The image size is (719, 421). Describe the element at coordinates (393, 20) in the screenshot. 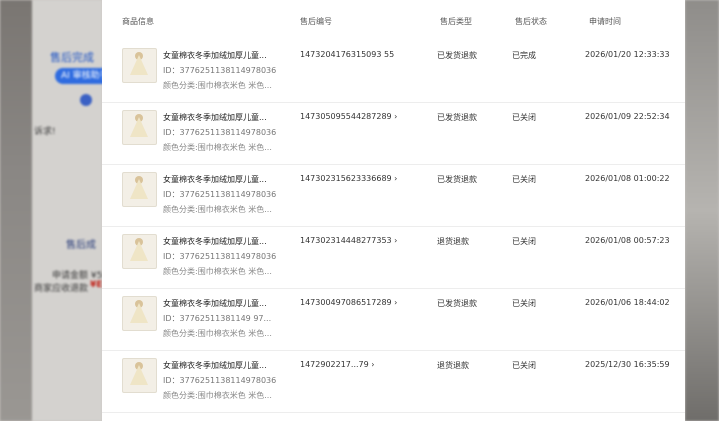

I see `table-header: 商品信息 售后编号 售后类型 售后状态 申请时间` at that location.